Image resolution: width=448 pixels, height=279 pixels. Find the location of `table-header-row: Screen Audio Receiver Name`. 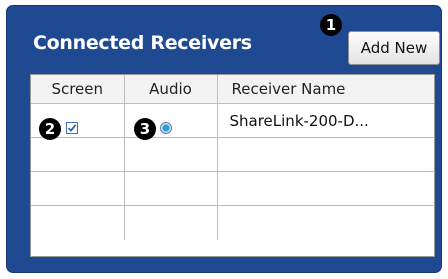

table-header-row: Screen Audio Receiver Name is located at coordinates (232, 89).